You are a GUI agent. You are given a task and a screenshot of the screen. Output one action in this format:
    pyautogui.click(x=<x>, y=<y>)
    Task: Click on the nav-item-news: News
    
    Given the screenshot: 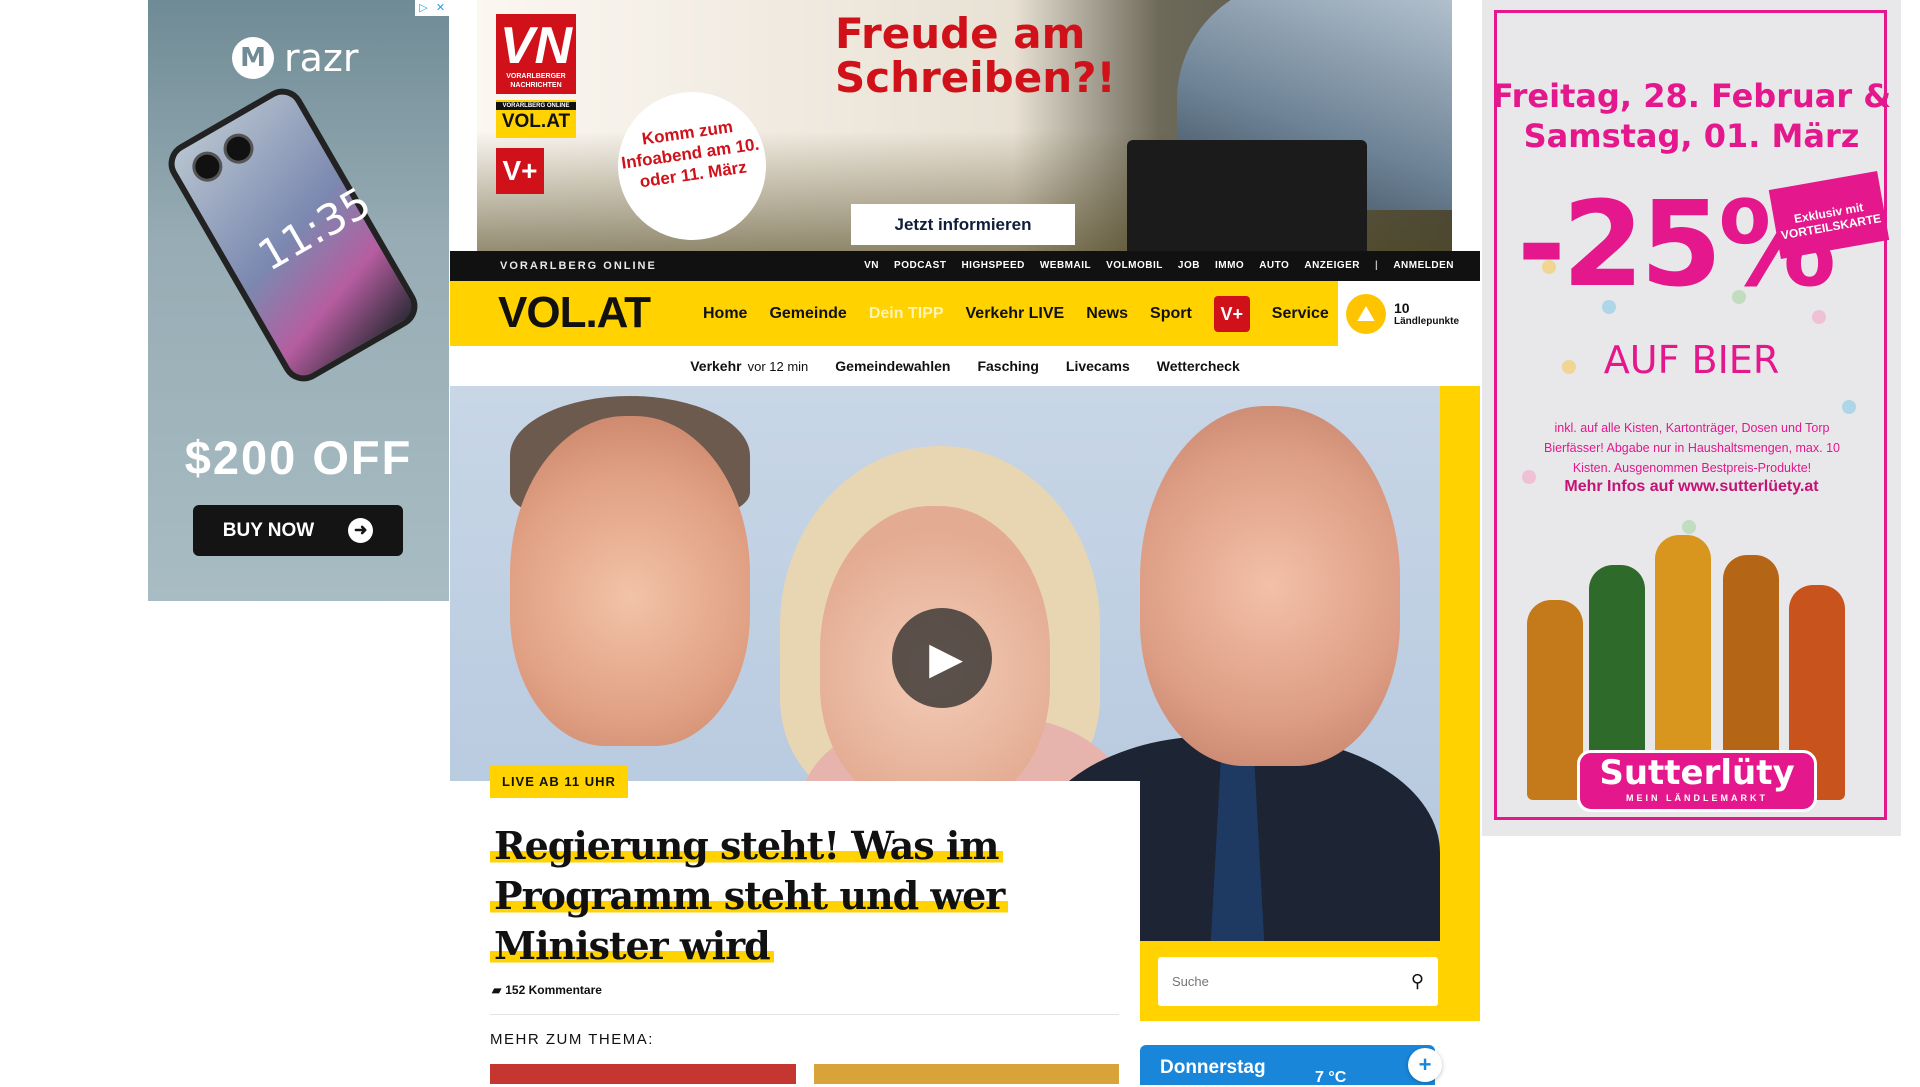 What is the action you would take?
    pyautogui.click(x=1107, y=314)
    